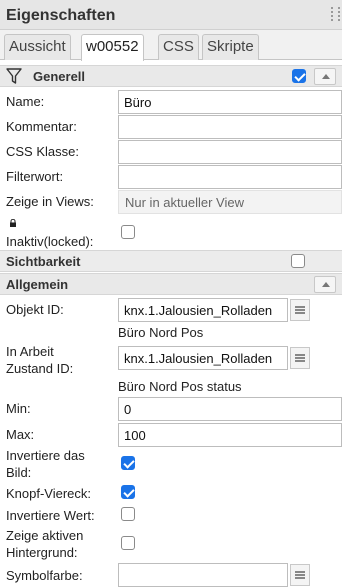  Describe the element at coordinates (299, 76) in the screenshot. I see `generell-checkbox` at that location.